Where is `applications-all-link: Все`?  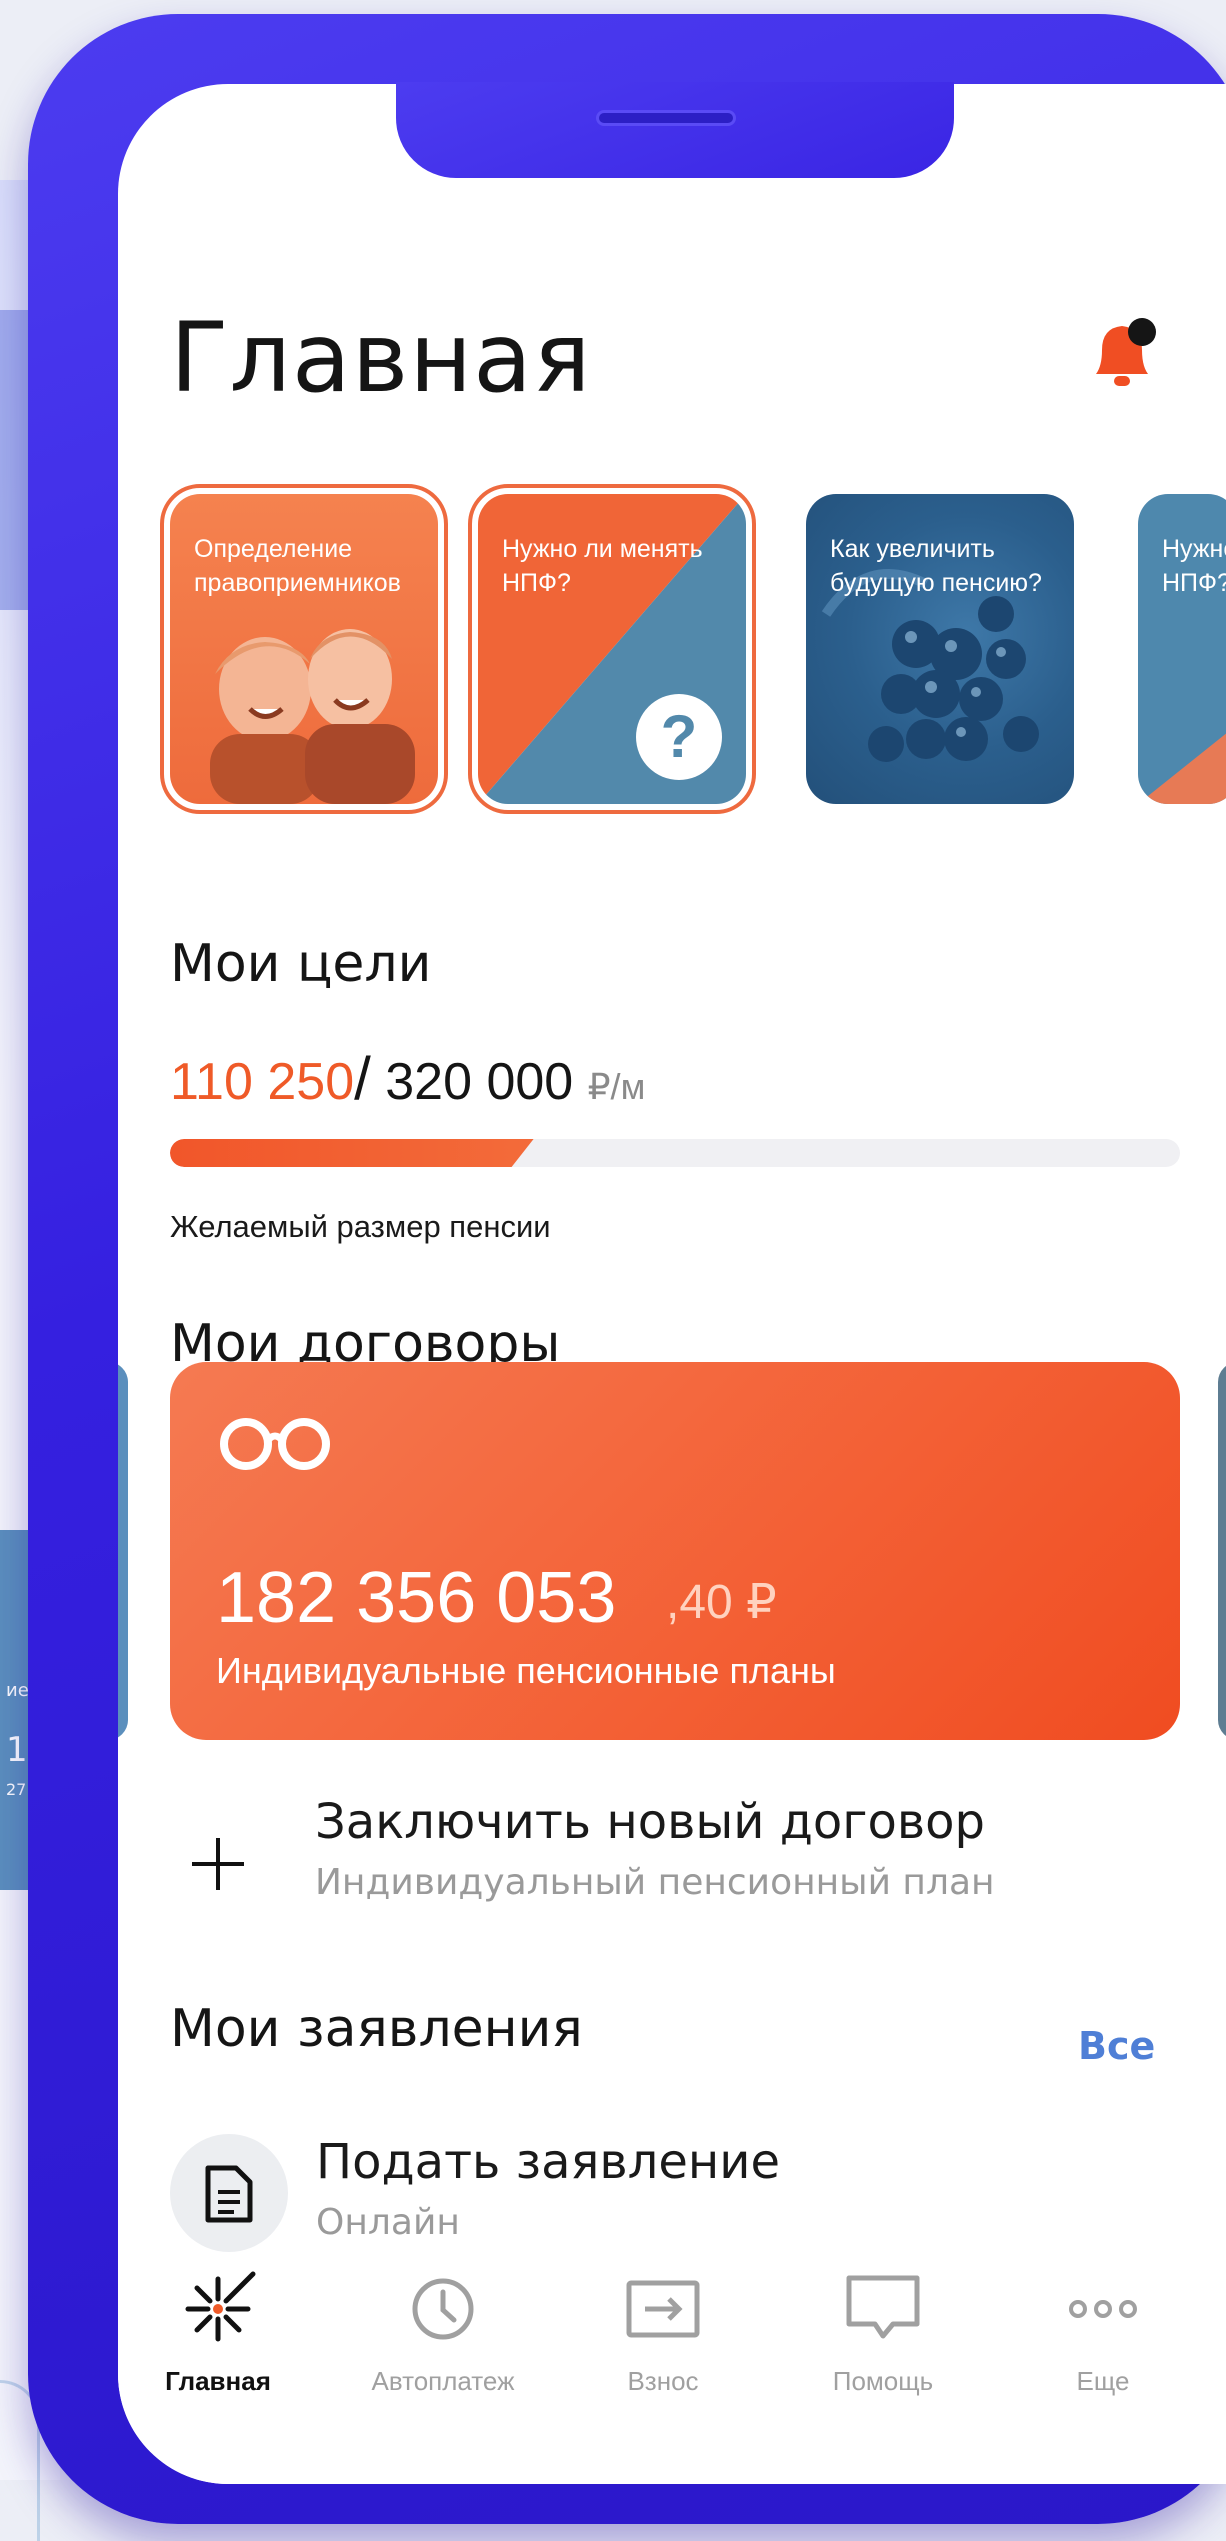
applications-all-link: Все is located at coordinates (1116, 2046).